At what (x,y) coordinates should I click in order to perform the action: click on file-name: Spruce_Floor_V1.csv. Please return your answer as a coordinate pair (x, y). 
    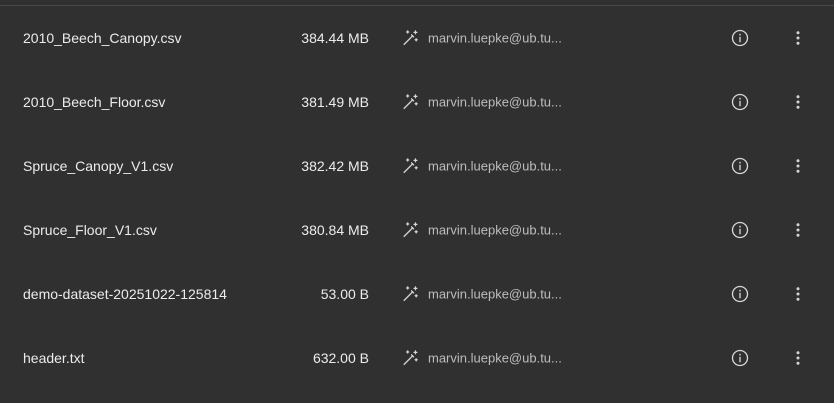
    Looking at the image, I should click on (90, 230).